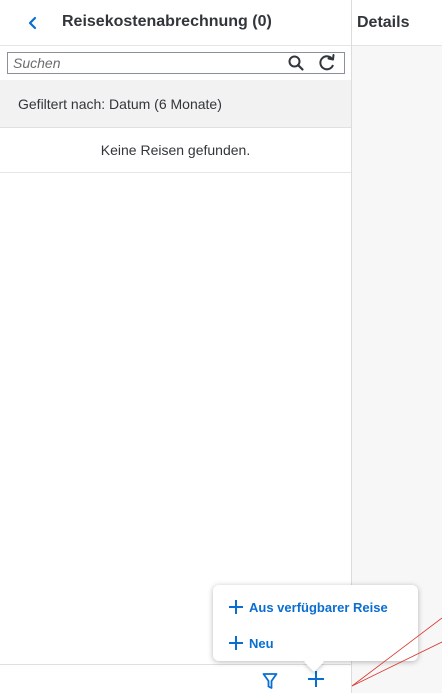 This screenshot has width=442, height=695. I want to click on search-field, so click(176, 63).